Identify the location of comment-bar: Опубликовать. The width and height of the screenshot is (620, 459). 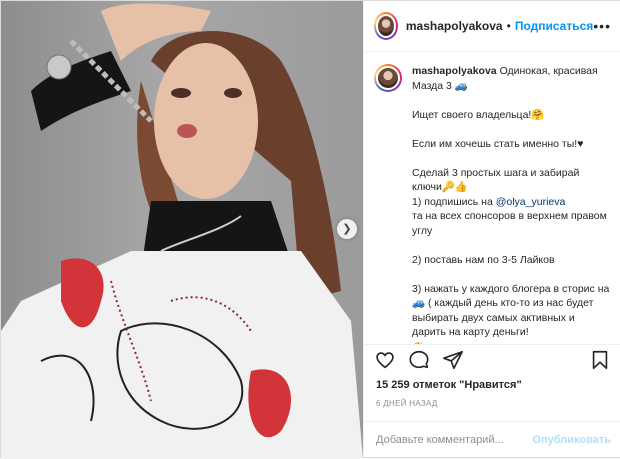
(492, 439).